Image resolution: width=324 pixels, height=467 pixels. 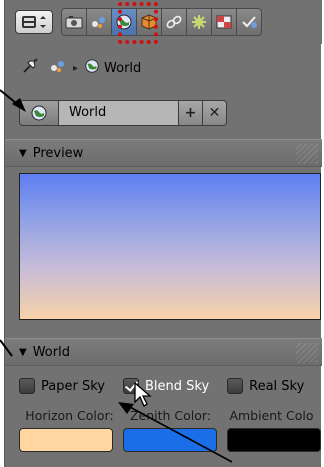 What do you see at coordinates (30, 68) in the screenshot?
I see `pin-icon` at bounding box center [30, 68].